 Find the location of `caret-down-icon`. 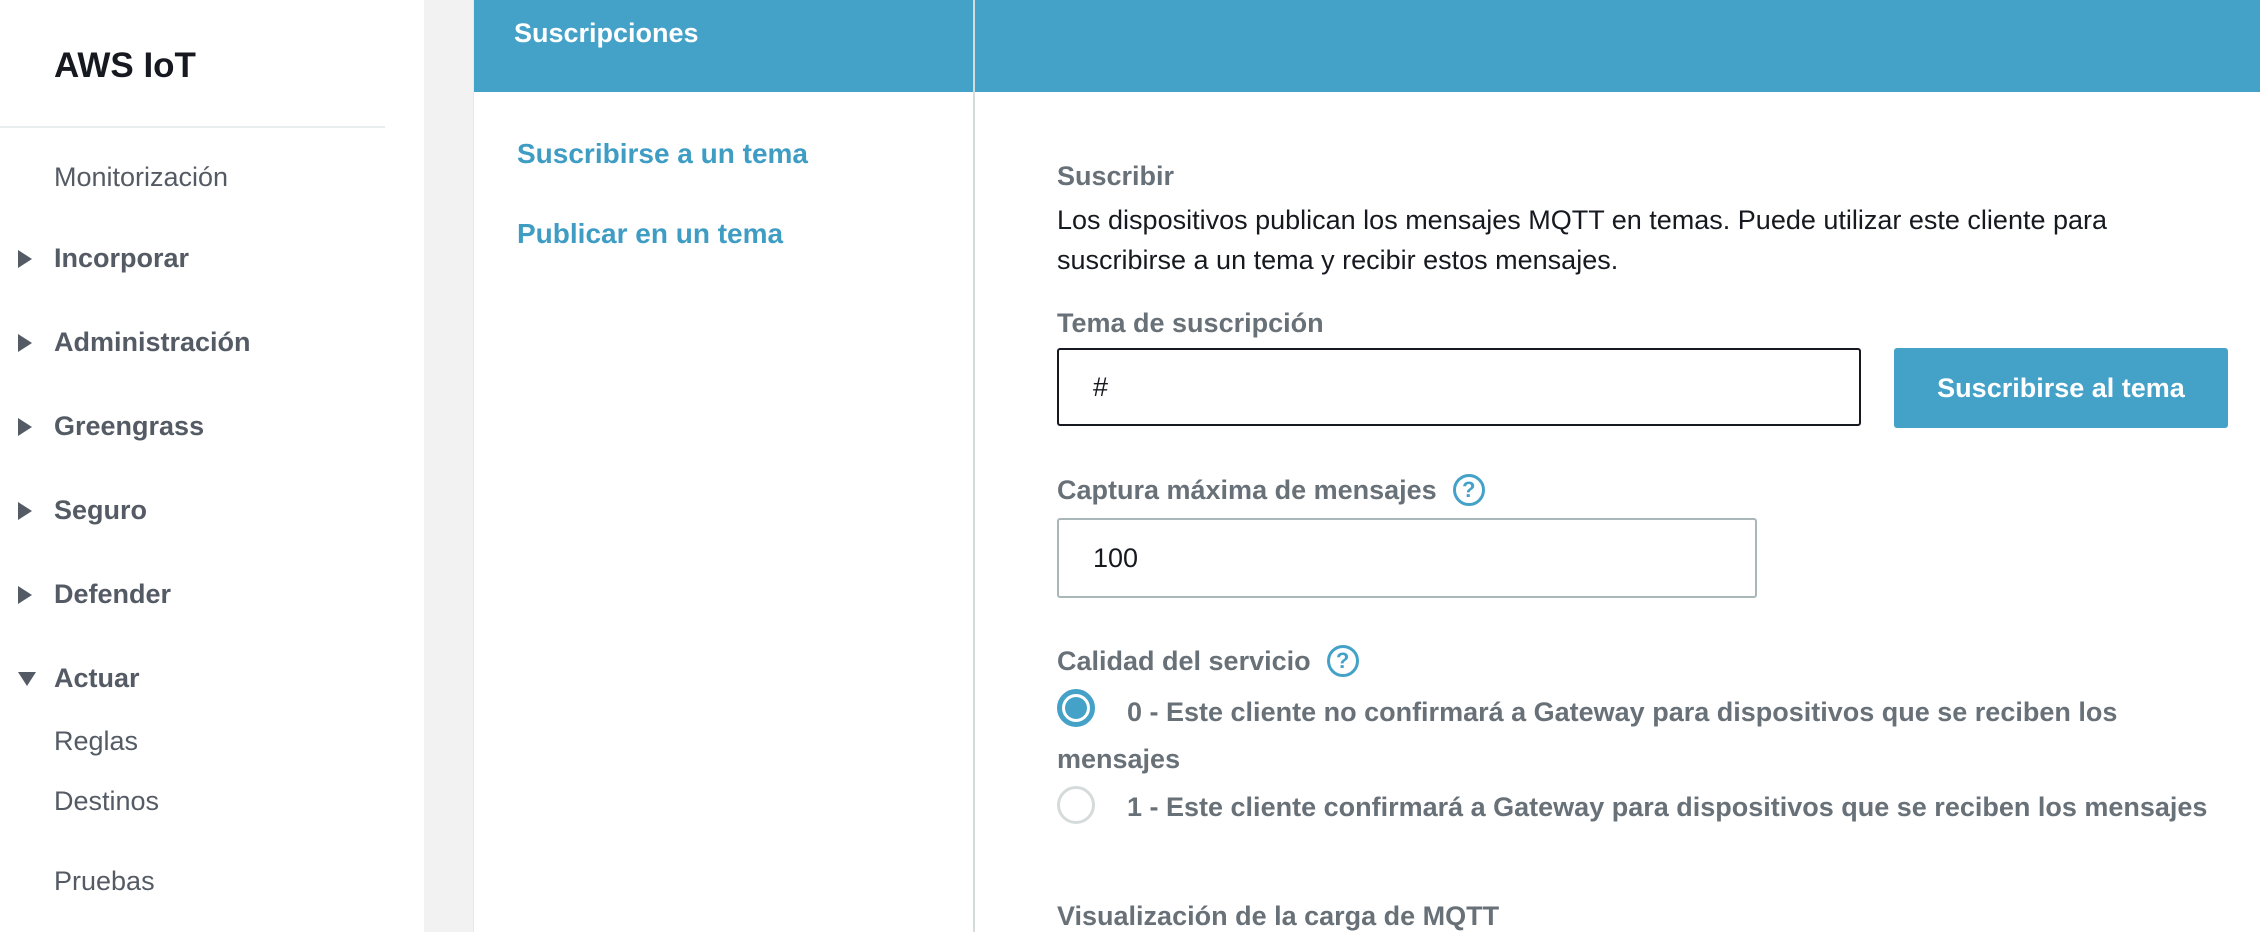

caret-down-icon is located at coordinates (27, 678).